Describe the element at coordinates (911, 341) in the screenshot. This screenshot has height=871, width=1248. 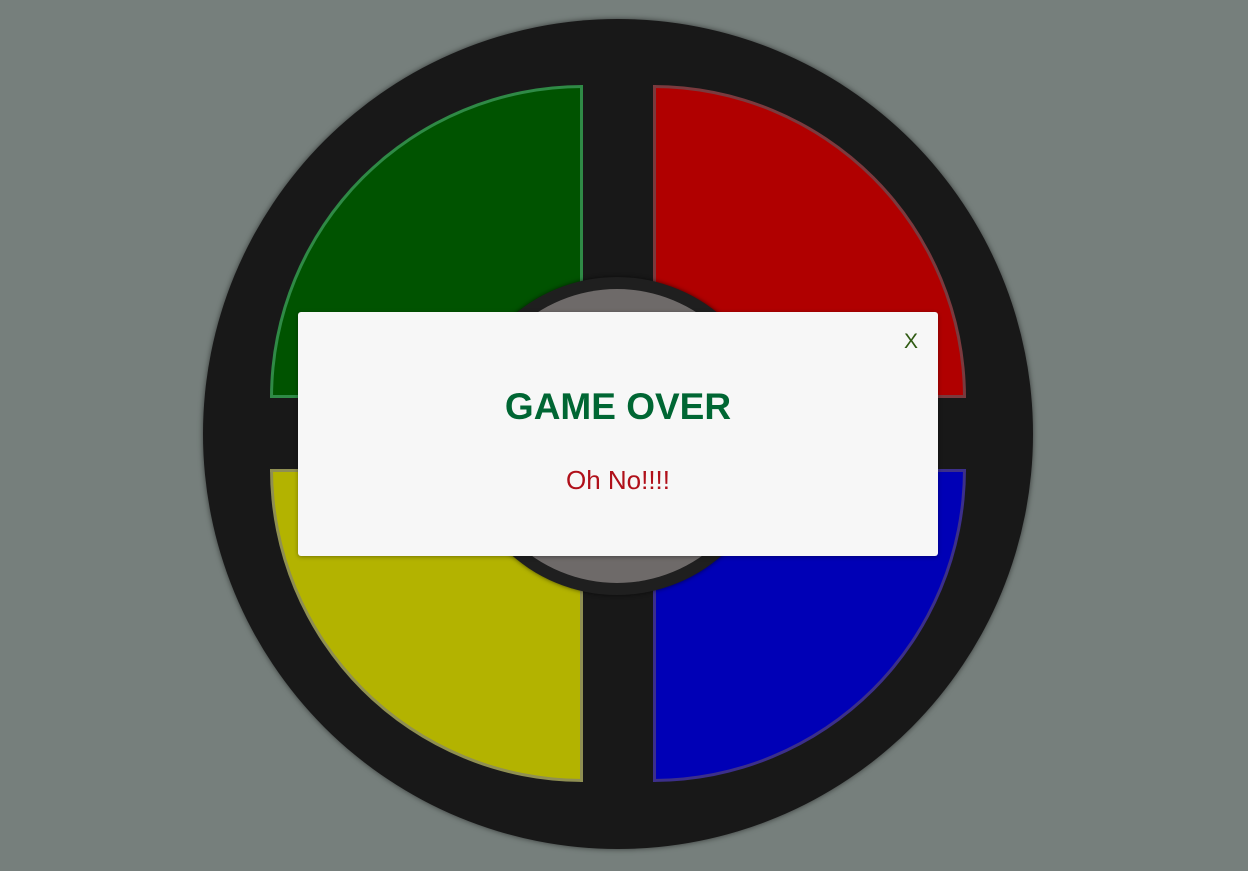
I see `close-button: X` at that location.